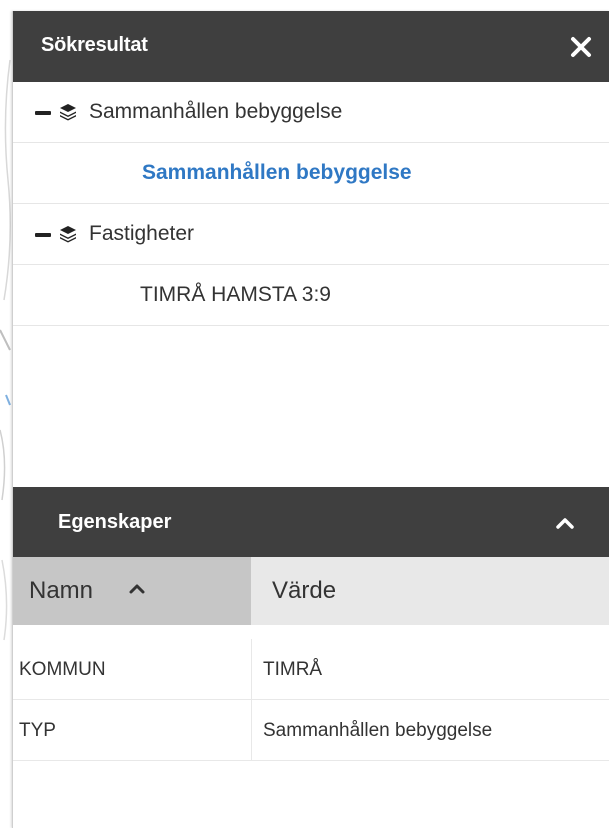  Describe the element at coordinates (94, 45) in the screenshot. I see `panel-title: Sökresultat` at that location.